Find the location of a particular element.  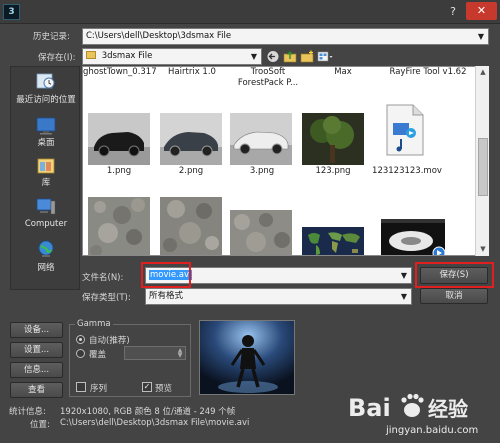

file-name: 123.png is located at coordinates (333, 171).